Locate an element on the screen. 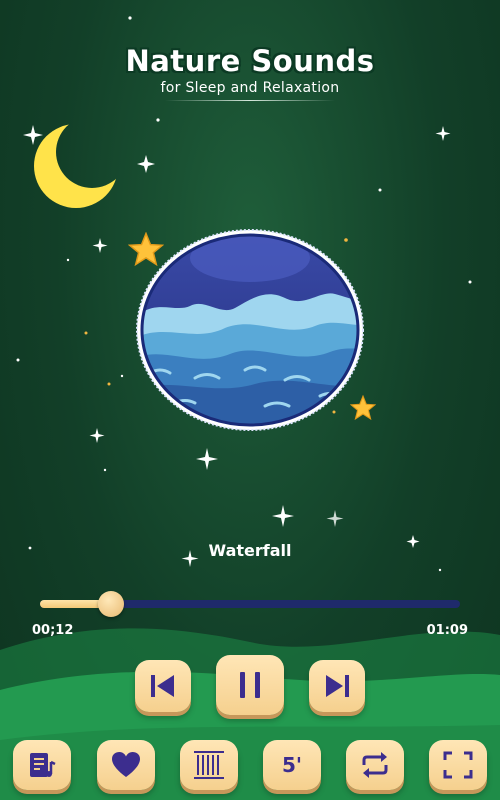  repeat-icon is located at coordinates (375, 765).